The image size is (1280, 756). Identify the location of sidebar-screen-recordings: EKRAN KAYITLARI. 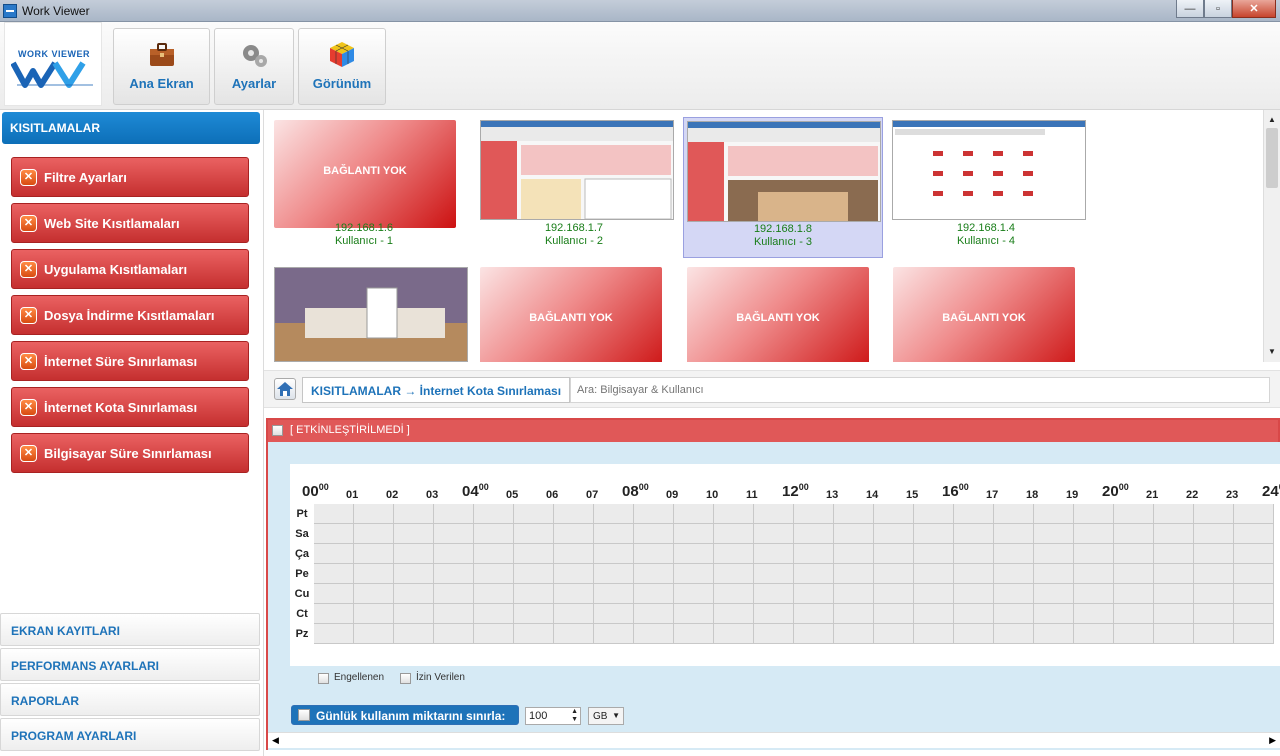
(130, 629).